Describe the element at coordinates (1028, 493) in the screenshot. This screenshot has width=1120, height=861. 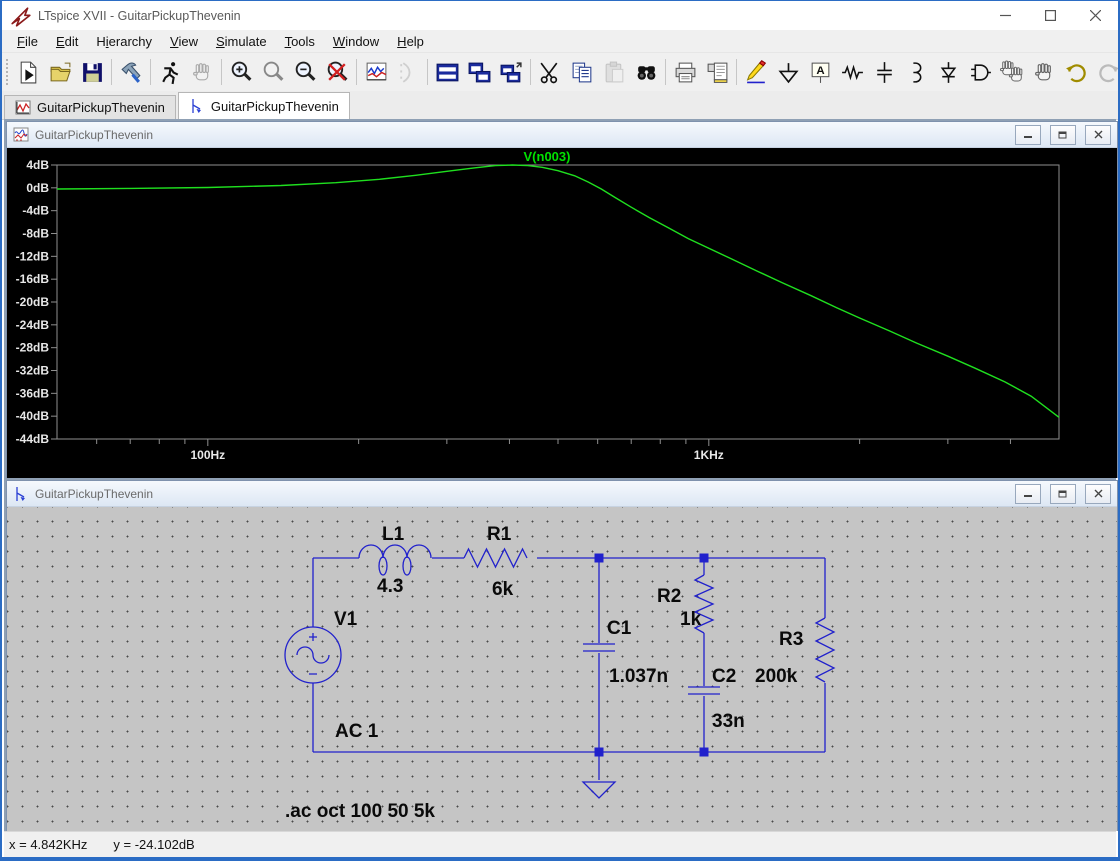
I see `schematic-minimize-button` at that location.